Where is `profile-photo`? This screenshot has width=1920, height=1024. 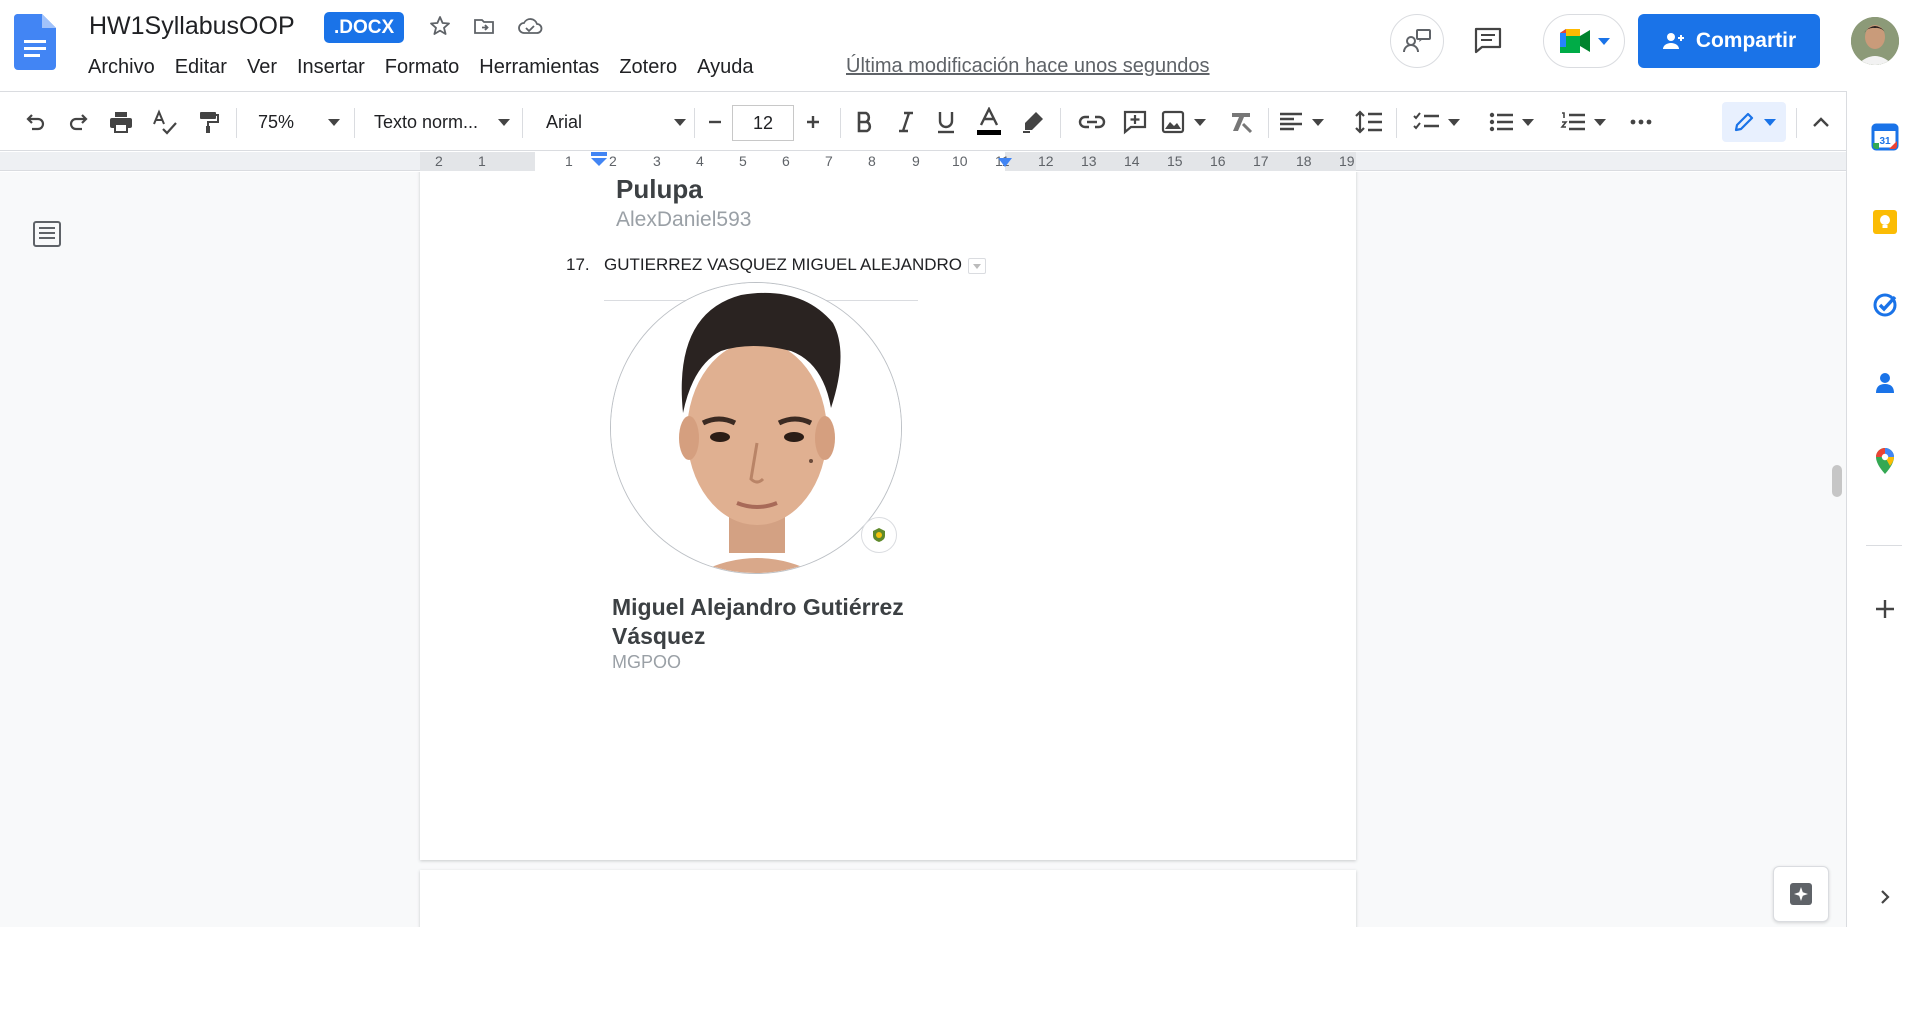 profile-photo is located at coordinates (756, 428).